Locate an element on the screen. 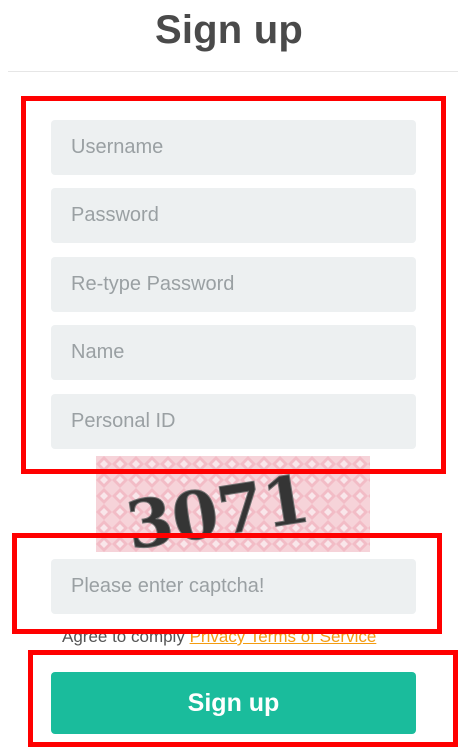 This screenshot has width=458, height=747. retype-password-input is located at coordinates (233, 284).